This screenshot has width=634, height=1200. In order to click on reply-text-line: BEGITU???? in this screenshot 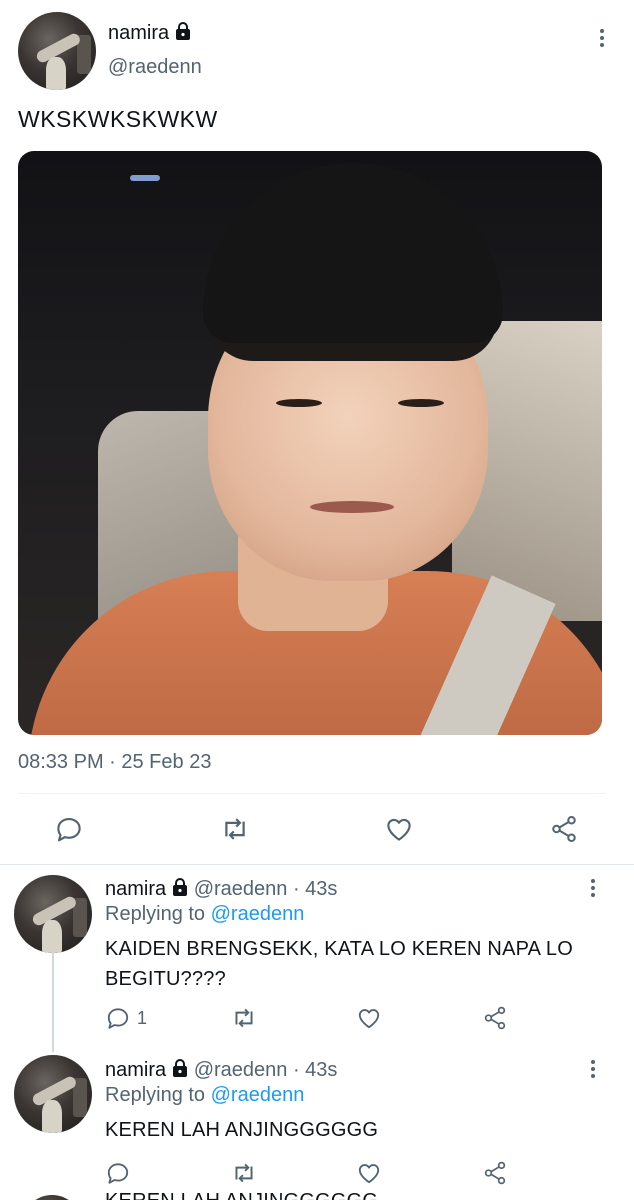, I will do `click(165, 979)`.